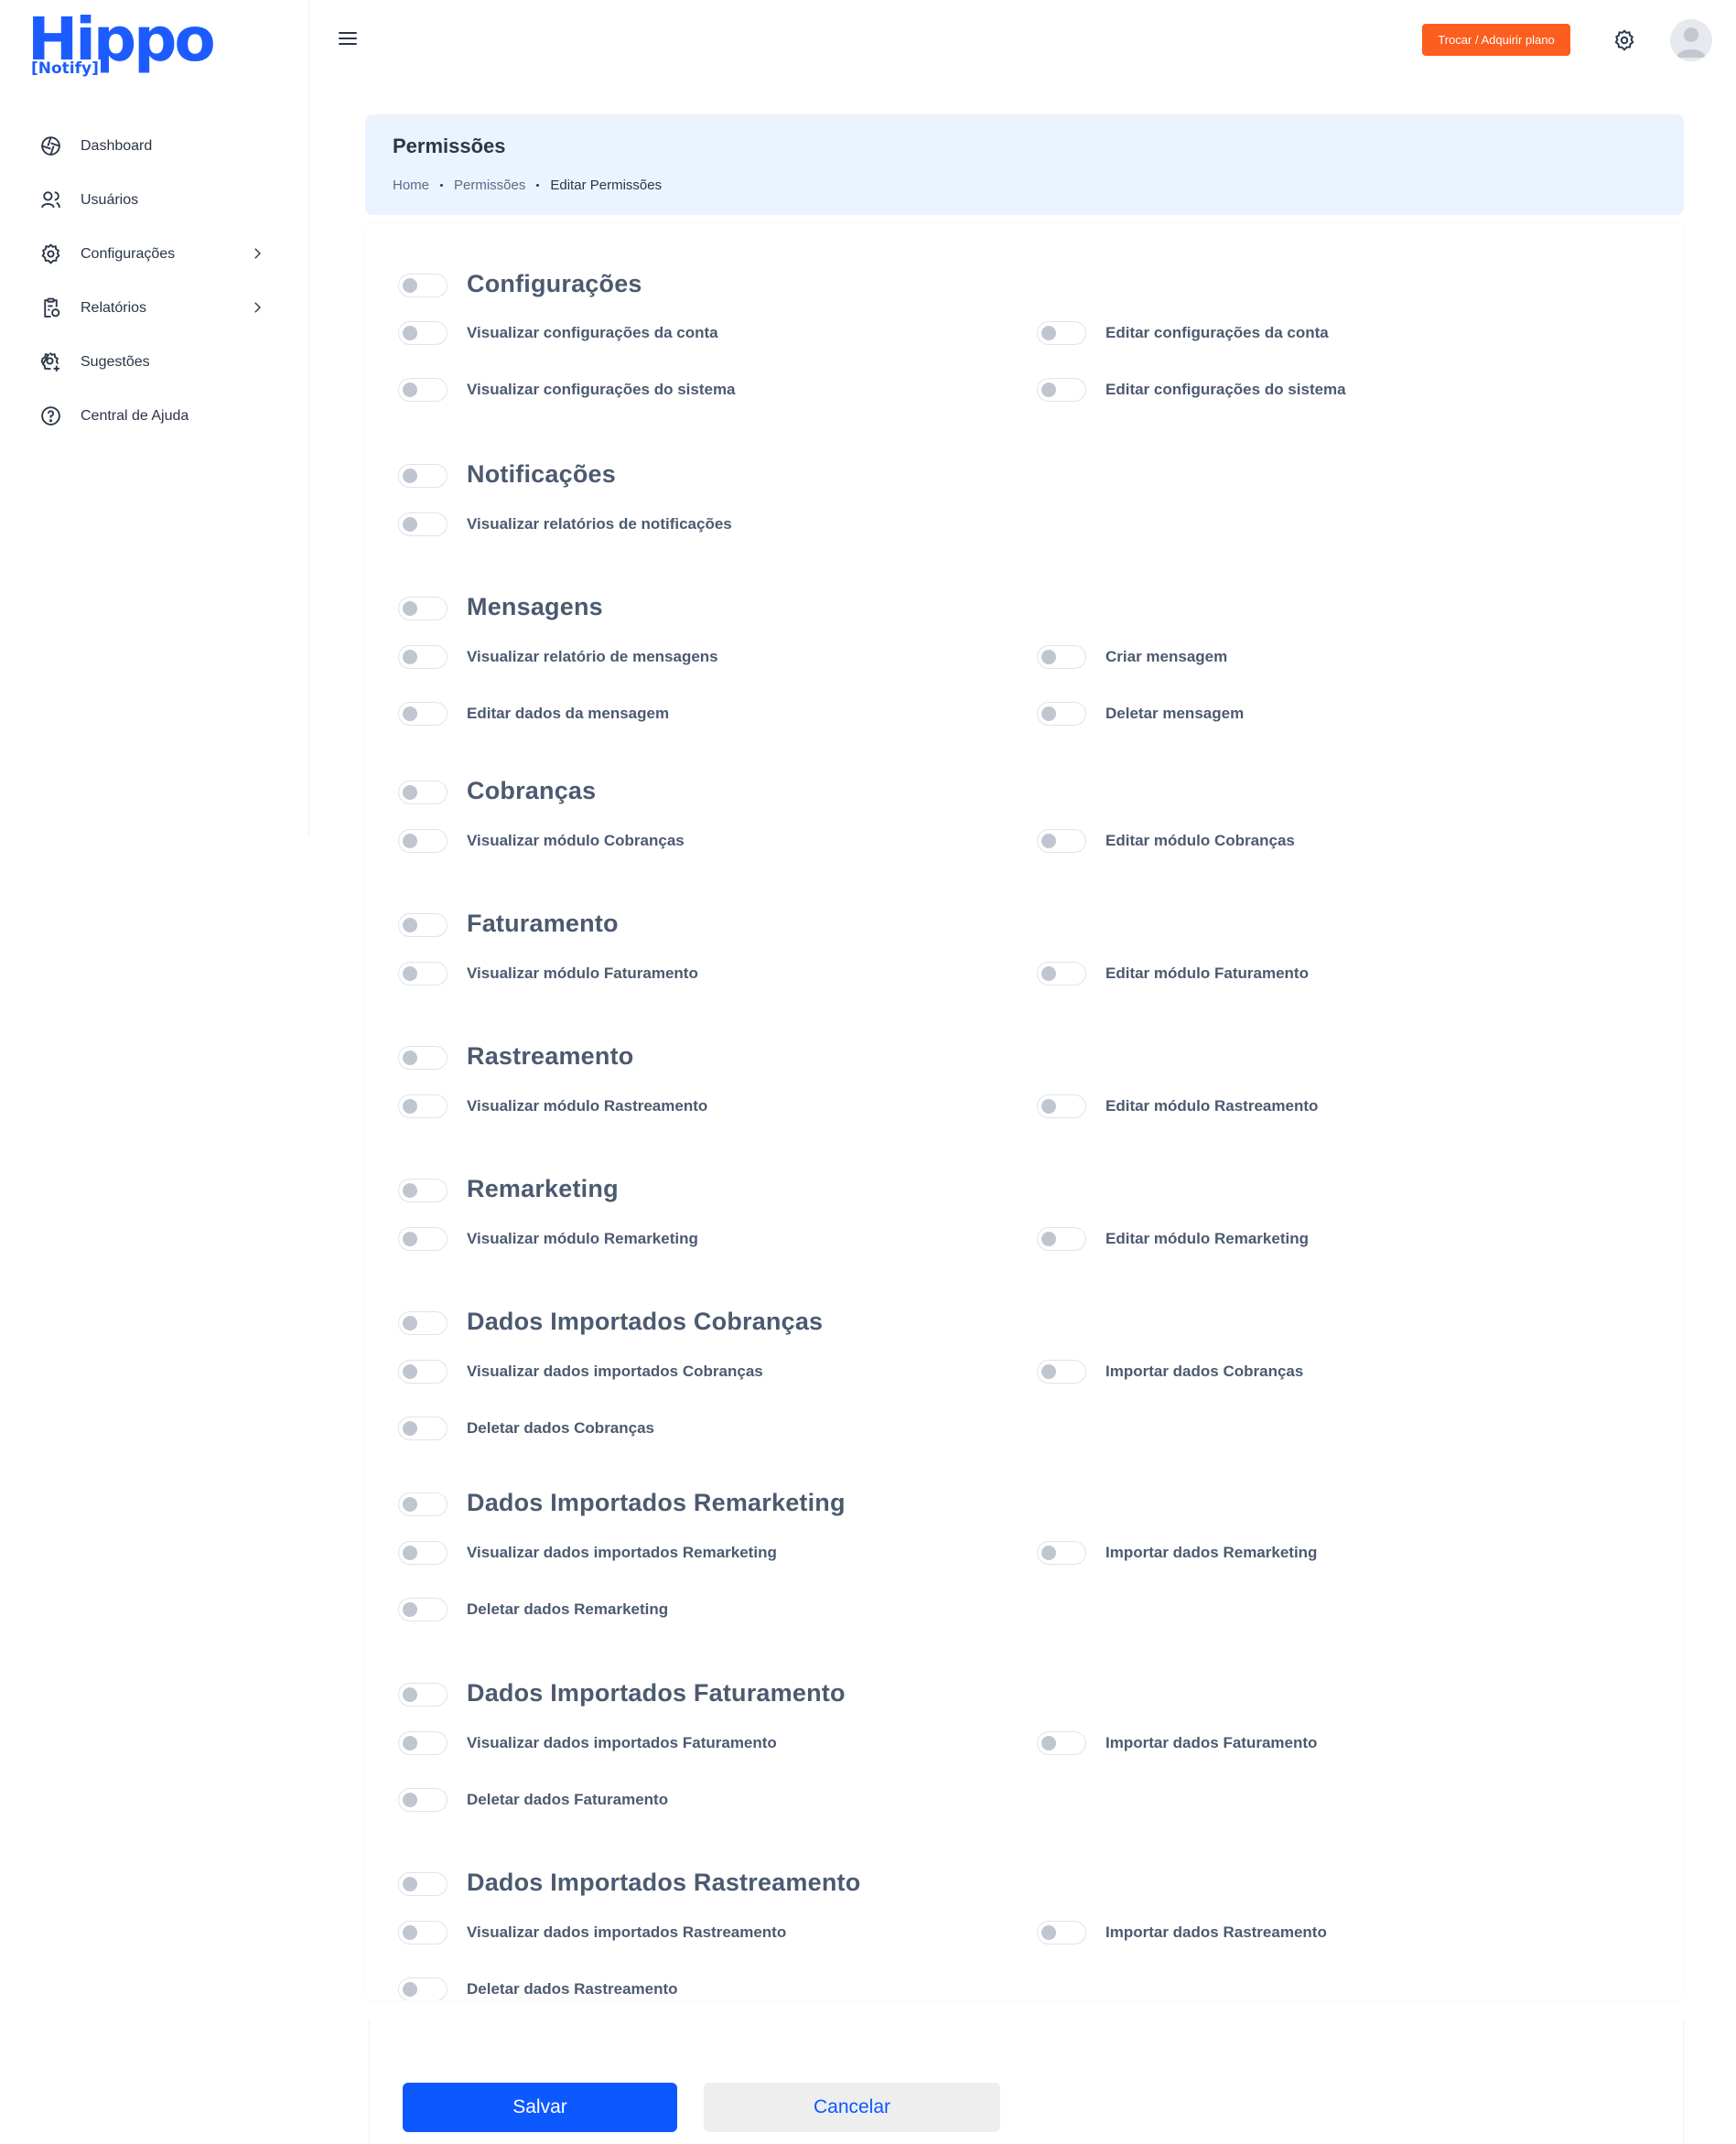  I want to click on gear-icon, so click(50, 254).